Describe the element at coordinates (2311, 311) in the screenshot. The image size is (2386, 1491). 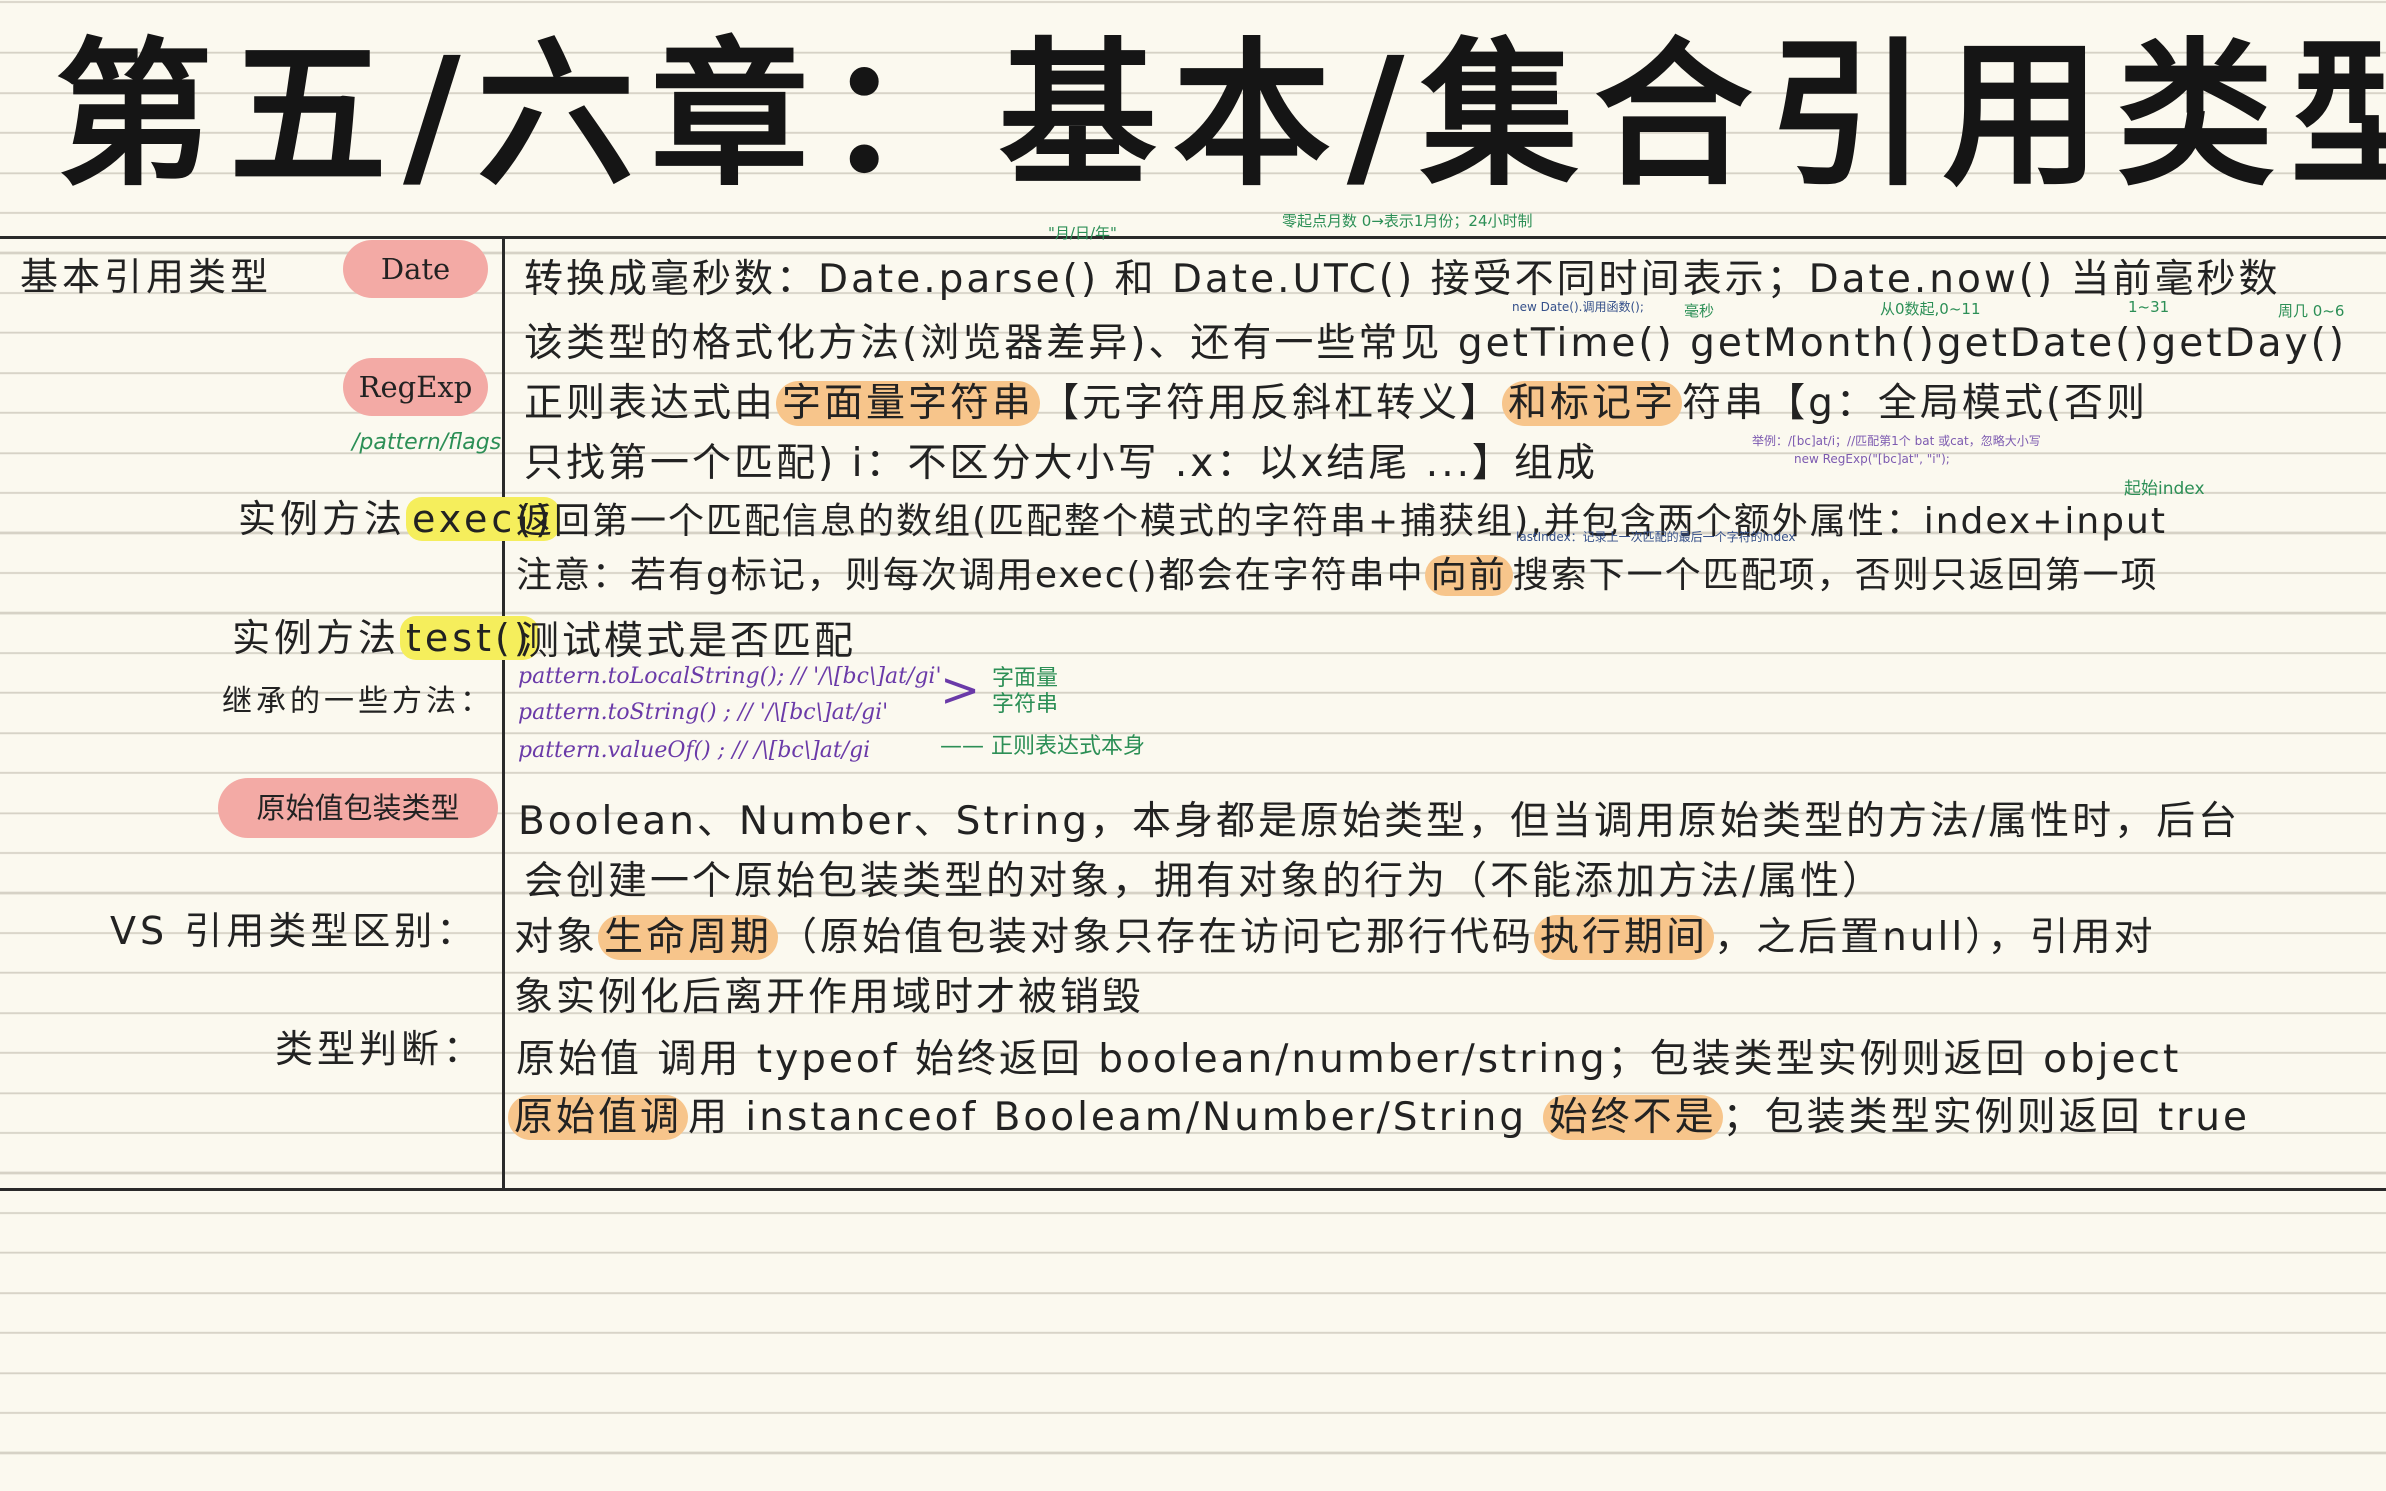
I see `note-weekday: 周几 0~6` at that location.